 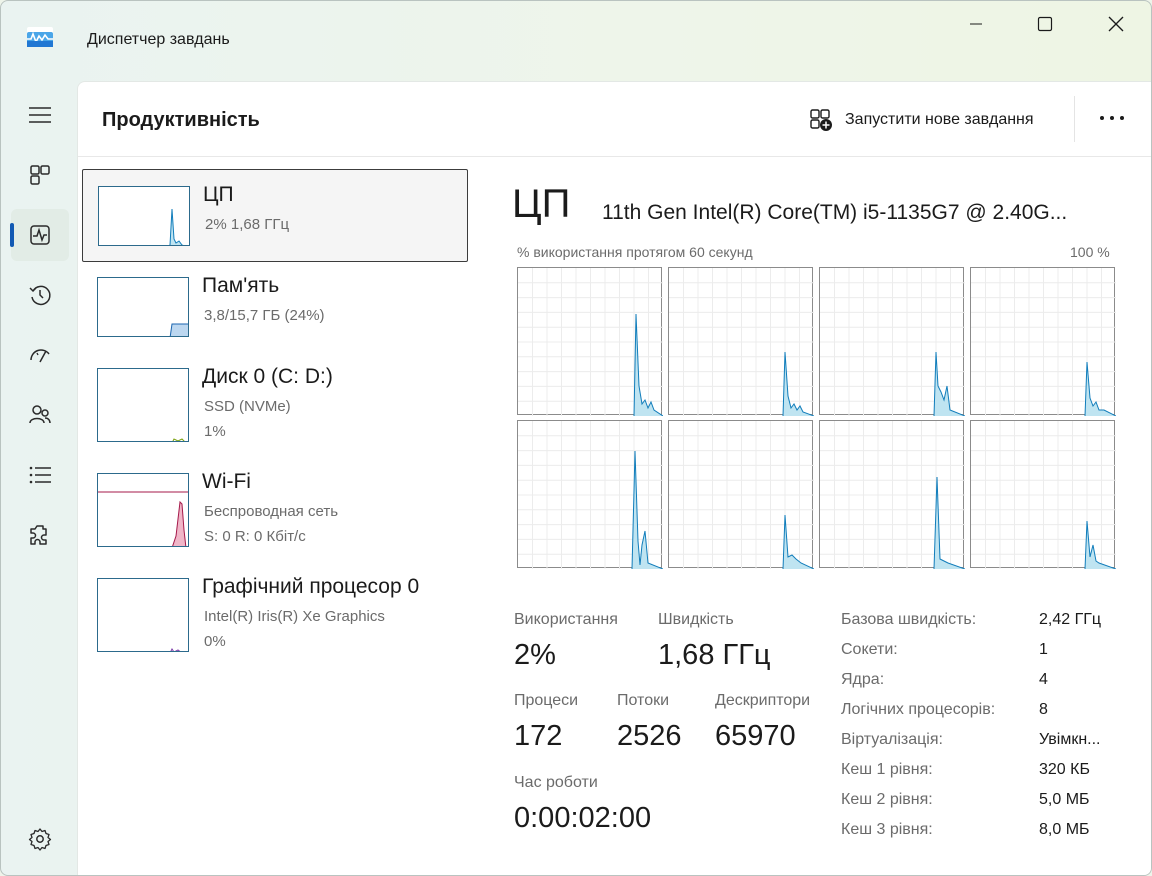 I want to click on resource-name: Графічний процесор 0, so click(x=311, y=586).